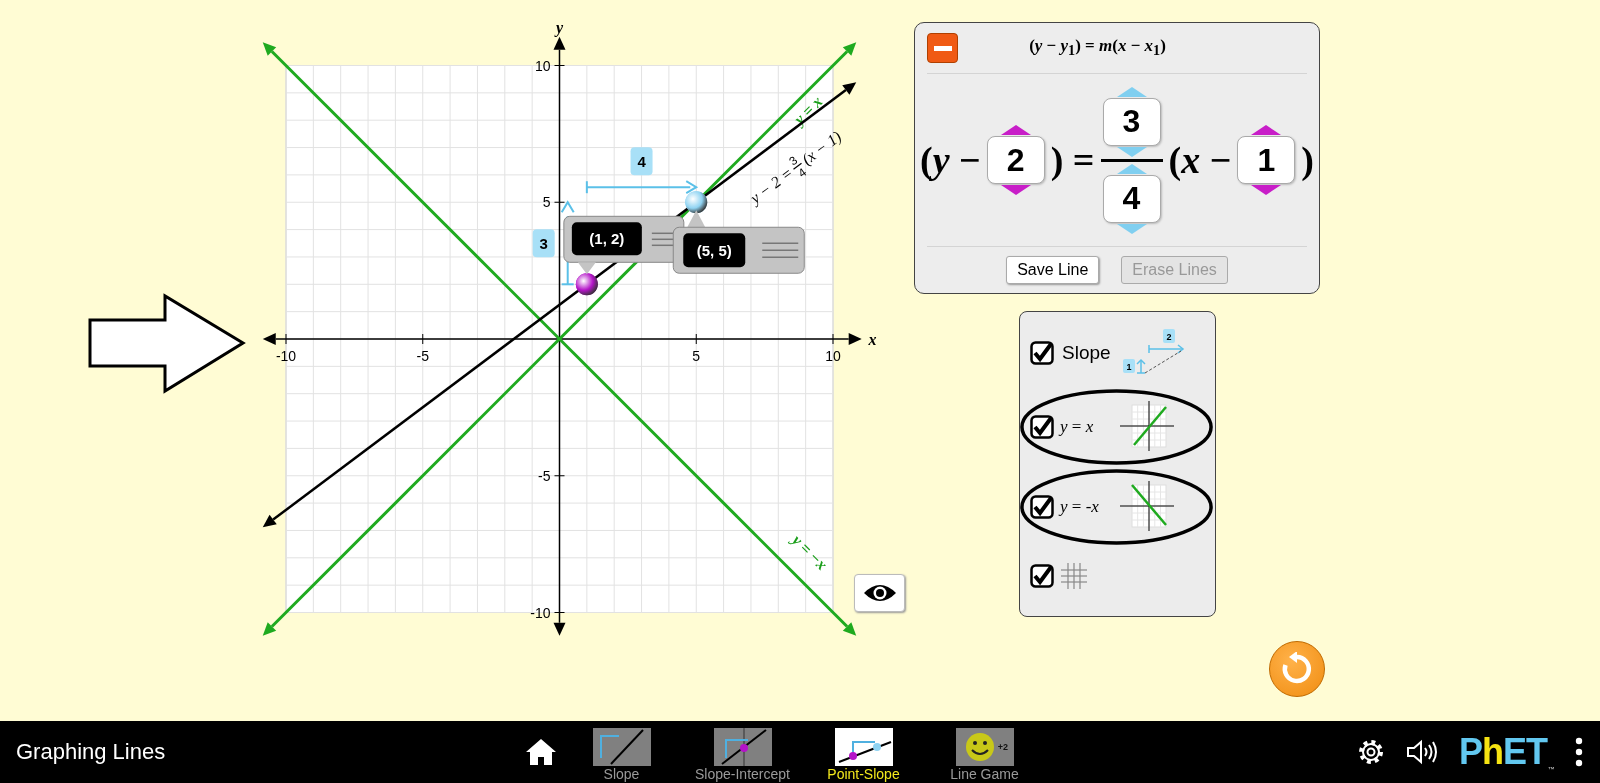  I want to click on screen-tab: Point-Slope, so click(863, 752).